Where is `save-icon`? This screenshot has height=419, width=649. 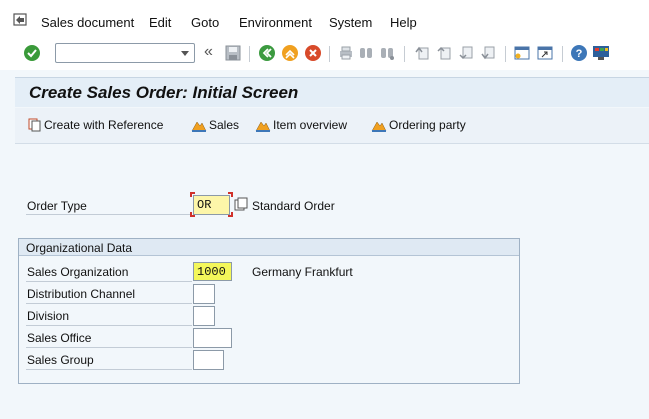
save-icon is located at coordinates (233, 53).